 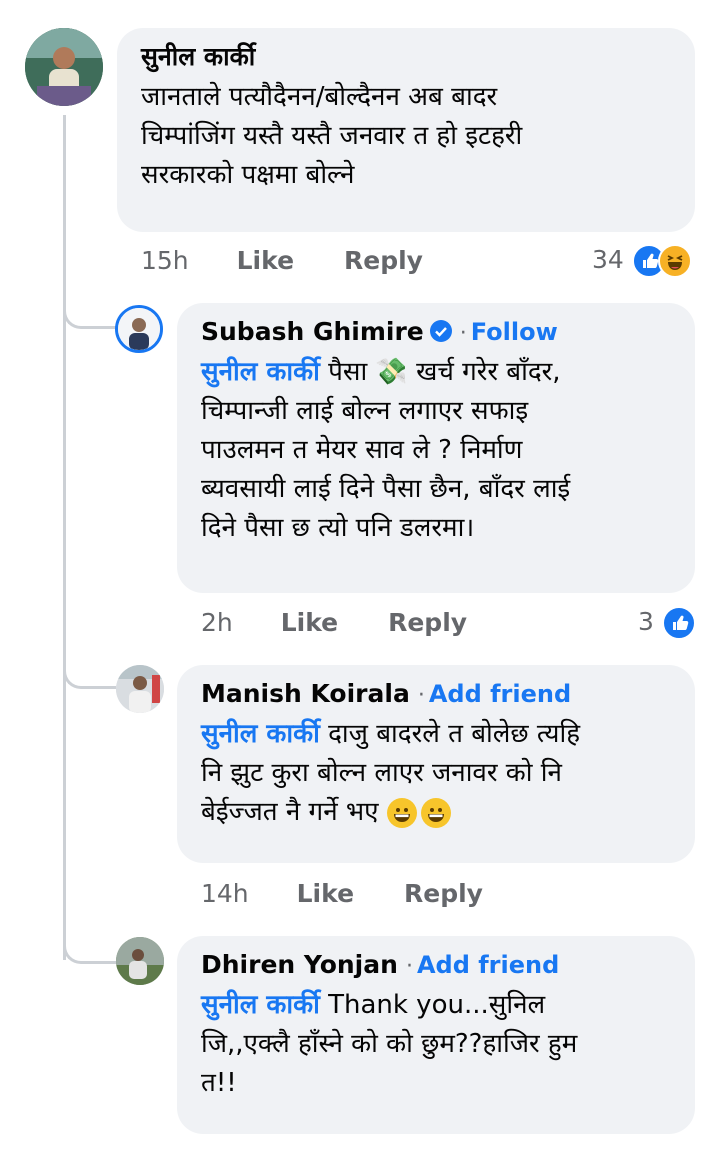 I want to click on comment-actions: 14h Like Reply, so click(x=342, y=894).